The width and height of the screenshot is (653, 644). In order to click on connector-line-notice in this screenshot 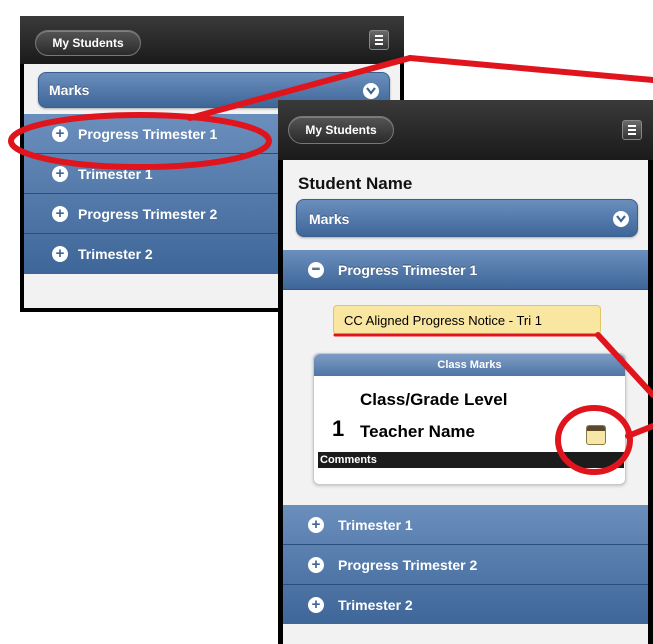, I will do `click(624, 365)`.